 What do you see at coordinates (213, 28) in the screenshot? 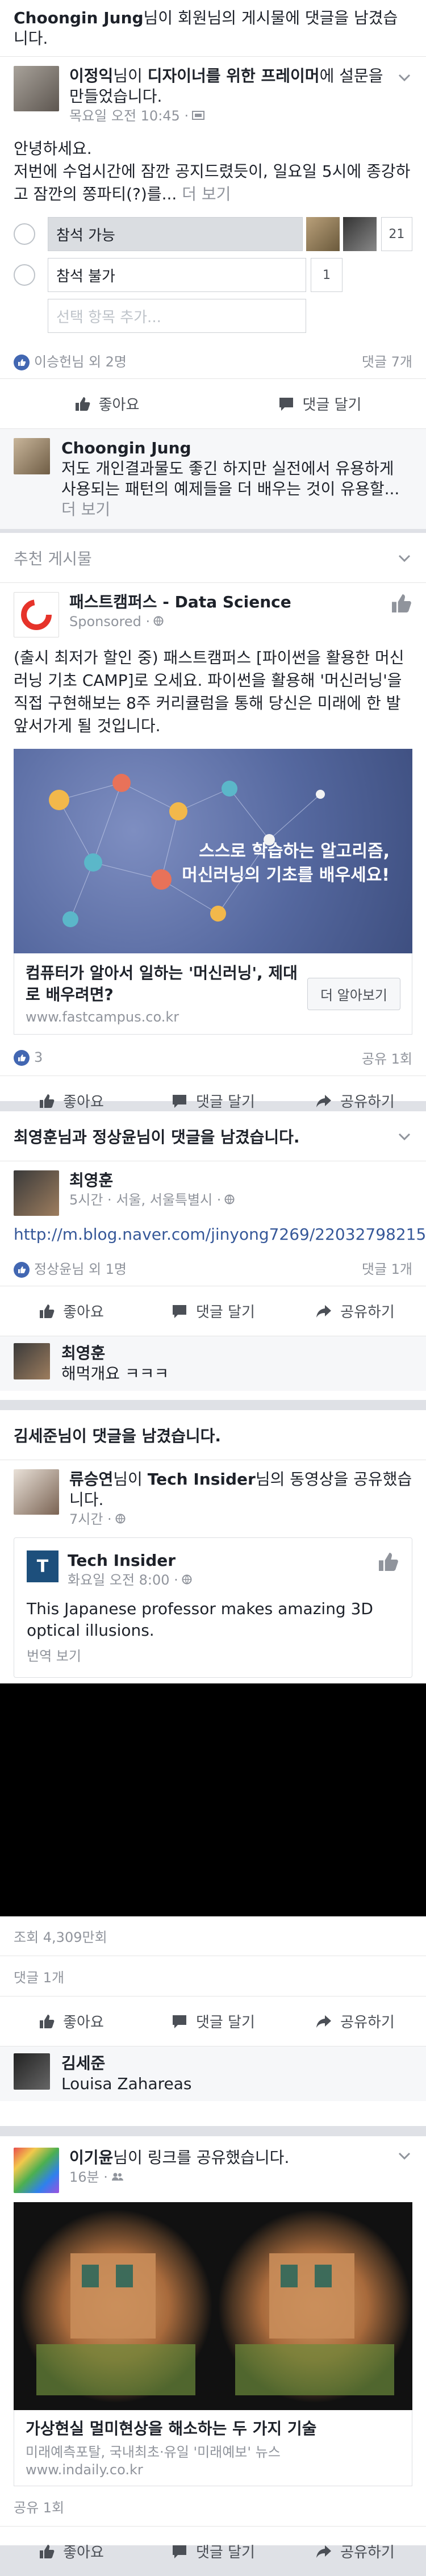
I see `notification-header: Choongin Jung님이 회원님의 게시물에 댓글을 남겼습니다.` at bounding box center [213, 28].